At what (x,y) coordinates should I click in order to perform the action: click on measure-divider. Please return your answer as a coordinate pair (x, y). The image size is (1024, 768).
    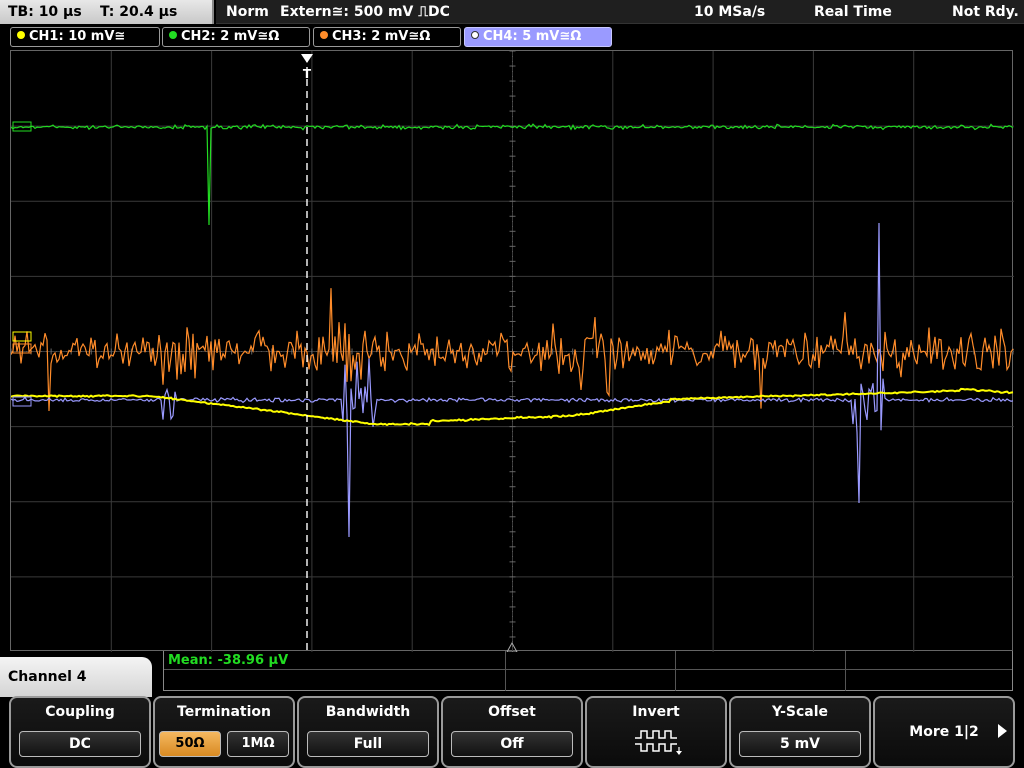
    Looking at the image, I should click on (588, 669).